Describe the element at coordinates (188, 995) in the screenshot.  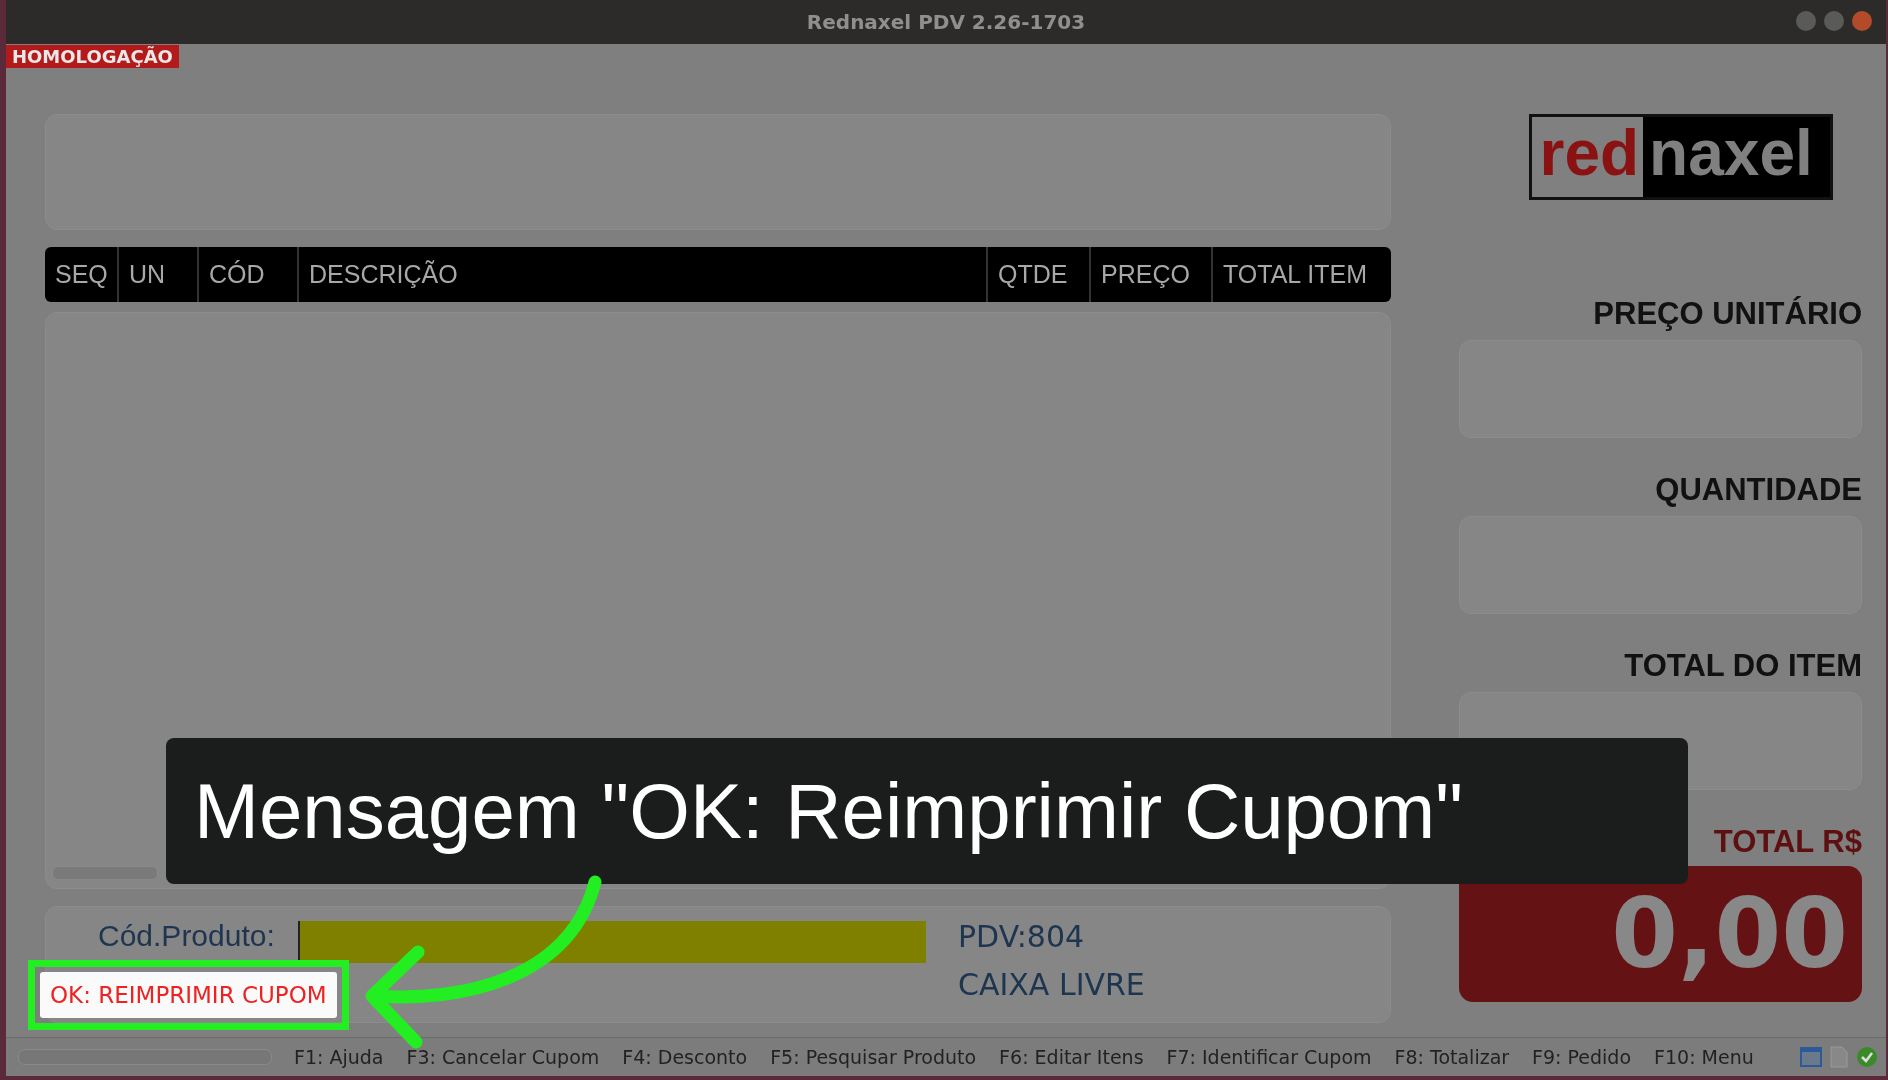
I see `status-message: OK: REIMPRIMIR CUPOM` at that location.